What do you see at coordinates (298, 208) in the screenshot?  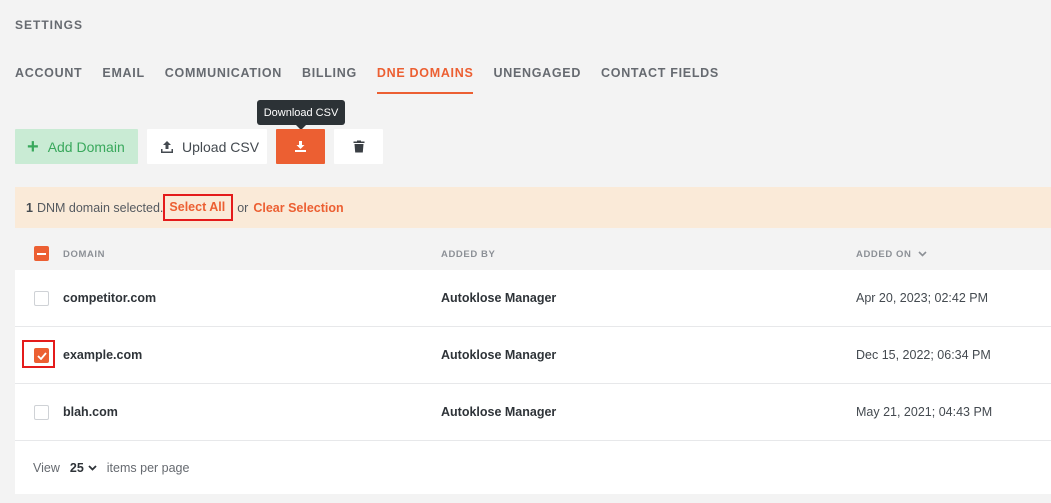 I see `clear-selection-link: Clear Selection` at bounding box center [298, 208].